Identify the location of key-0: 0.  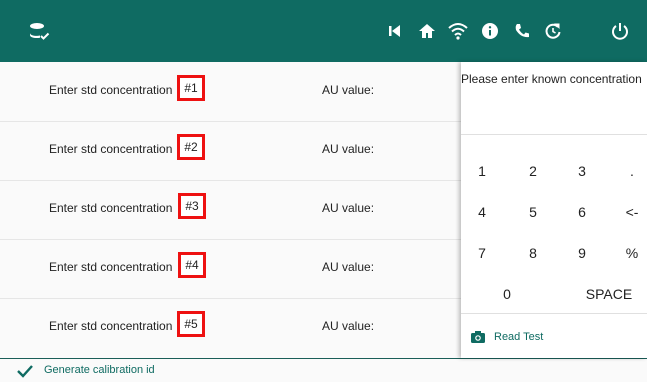
(507, 294).